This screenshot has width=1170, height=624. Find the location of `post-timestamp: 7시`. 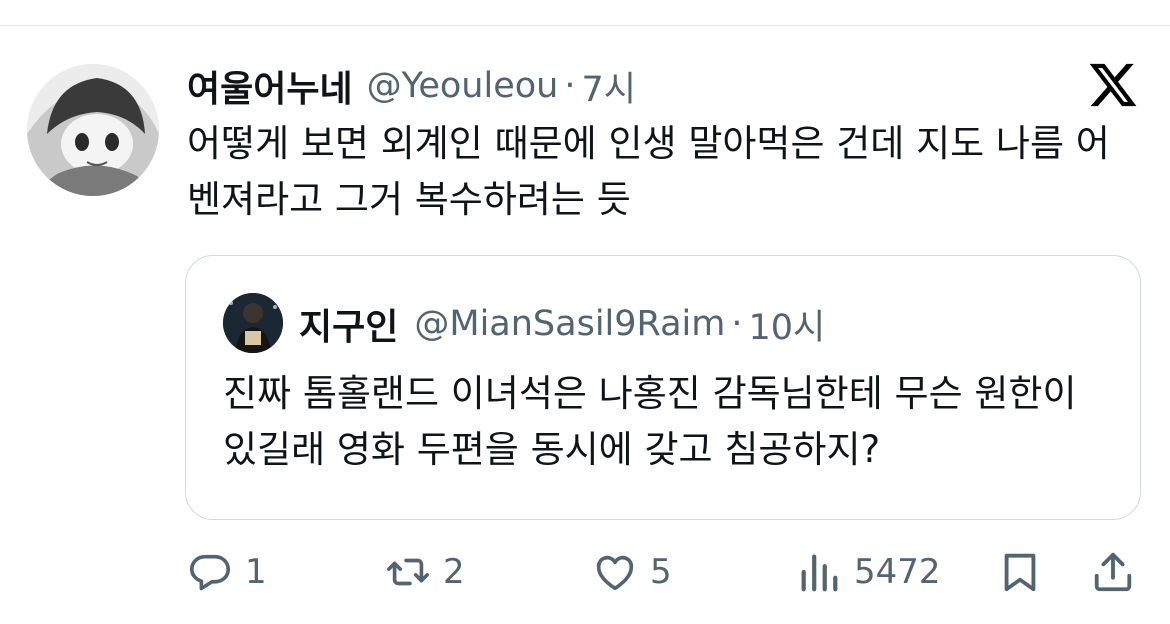

post-timestamp: 7시 is located at coordinates (608, 86).